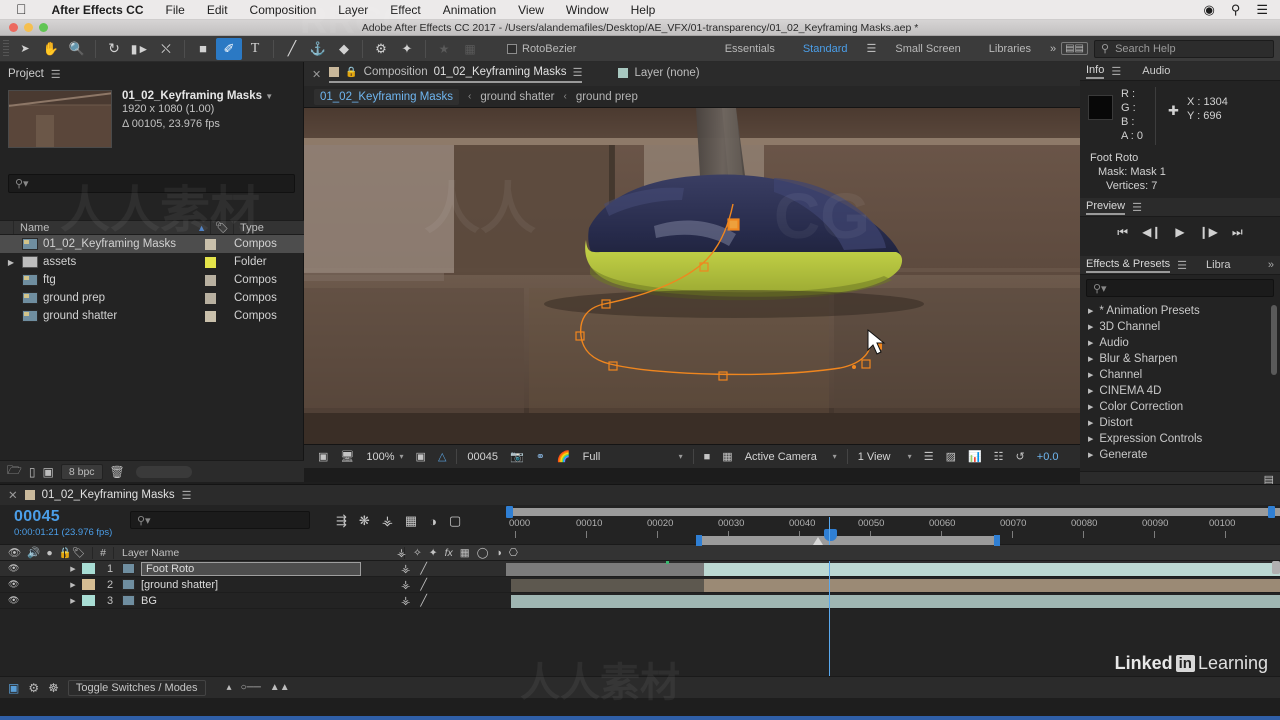 This screenshot has height=720, width=1280. Describe the element at coordinates (531, 10) in the screenshot. I see `menu-view: View` at that location.